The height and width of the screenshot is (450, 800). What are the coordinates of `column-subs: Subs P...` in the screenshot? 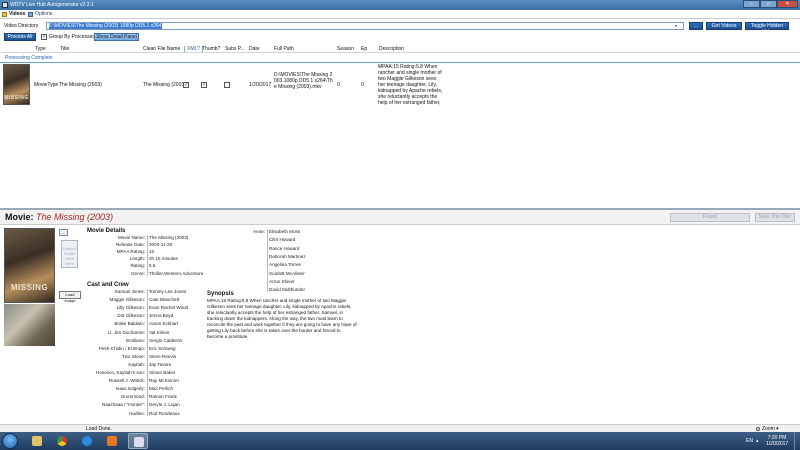 It's located at (235, 49).